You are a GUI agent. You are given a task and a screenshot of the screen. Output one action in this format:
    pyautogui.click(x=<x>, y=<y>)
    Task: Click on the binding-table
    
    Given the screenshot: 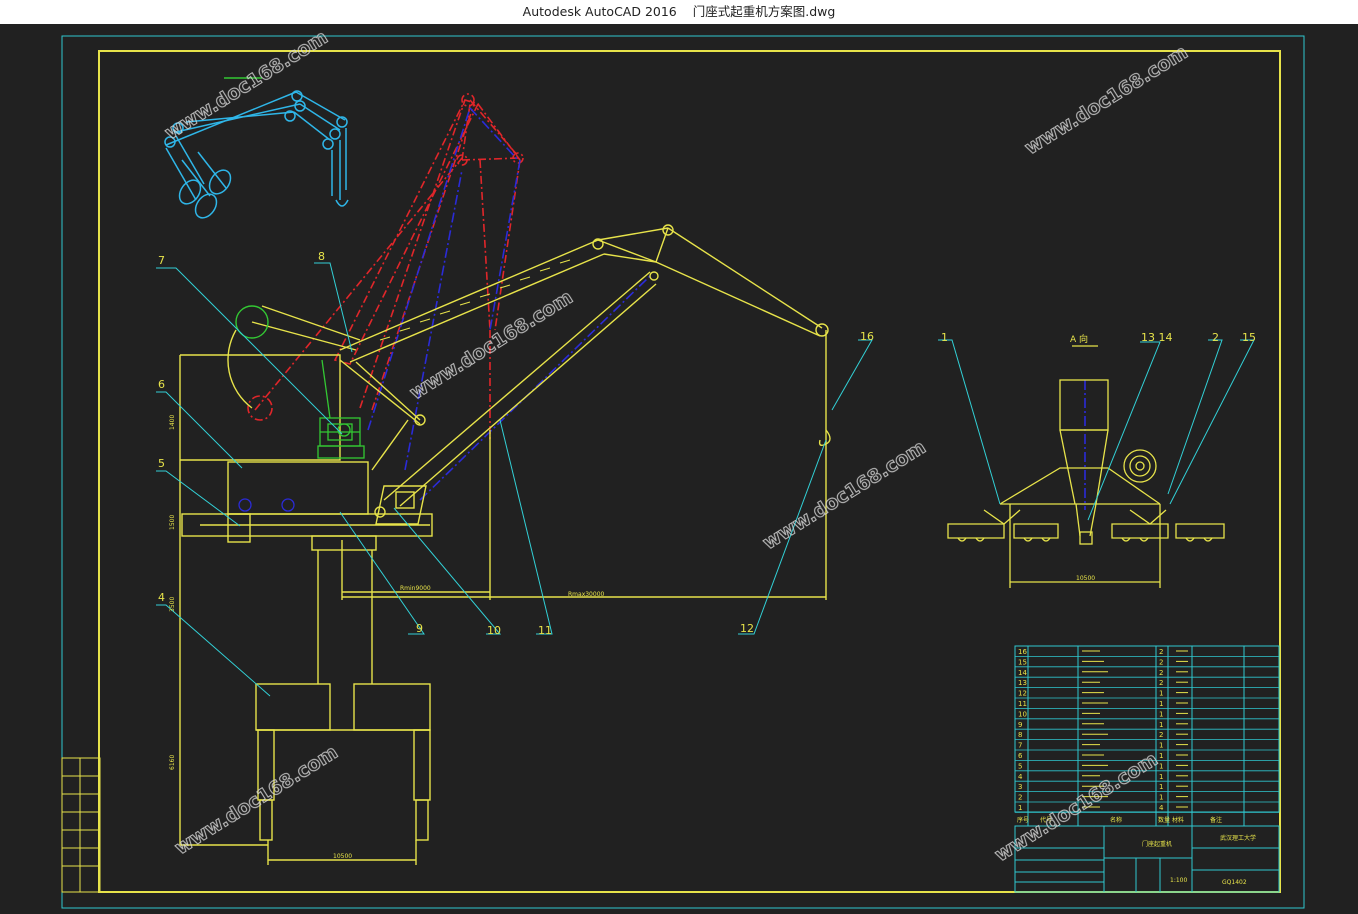 What is the action you would take?
    pyautogui.click(x=81, y=825)
    